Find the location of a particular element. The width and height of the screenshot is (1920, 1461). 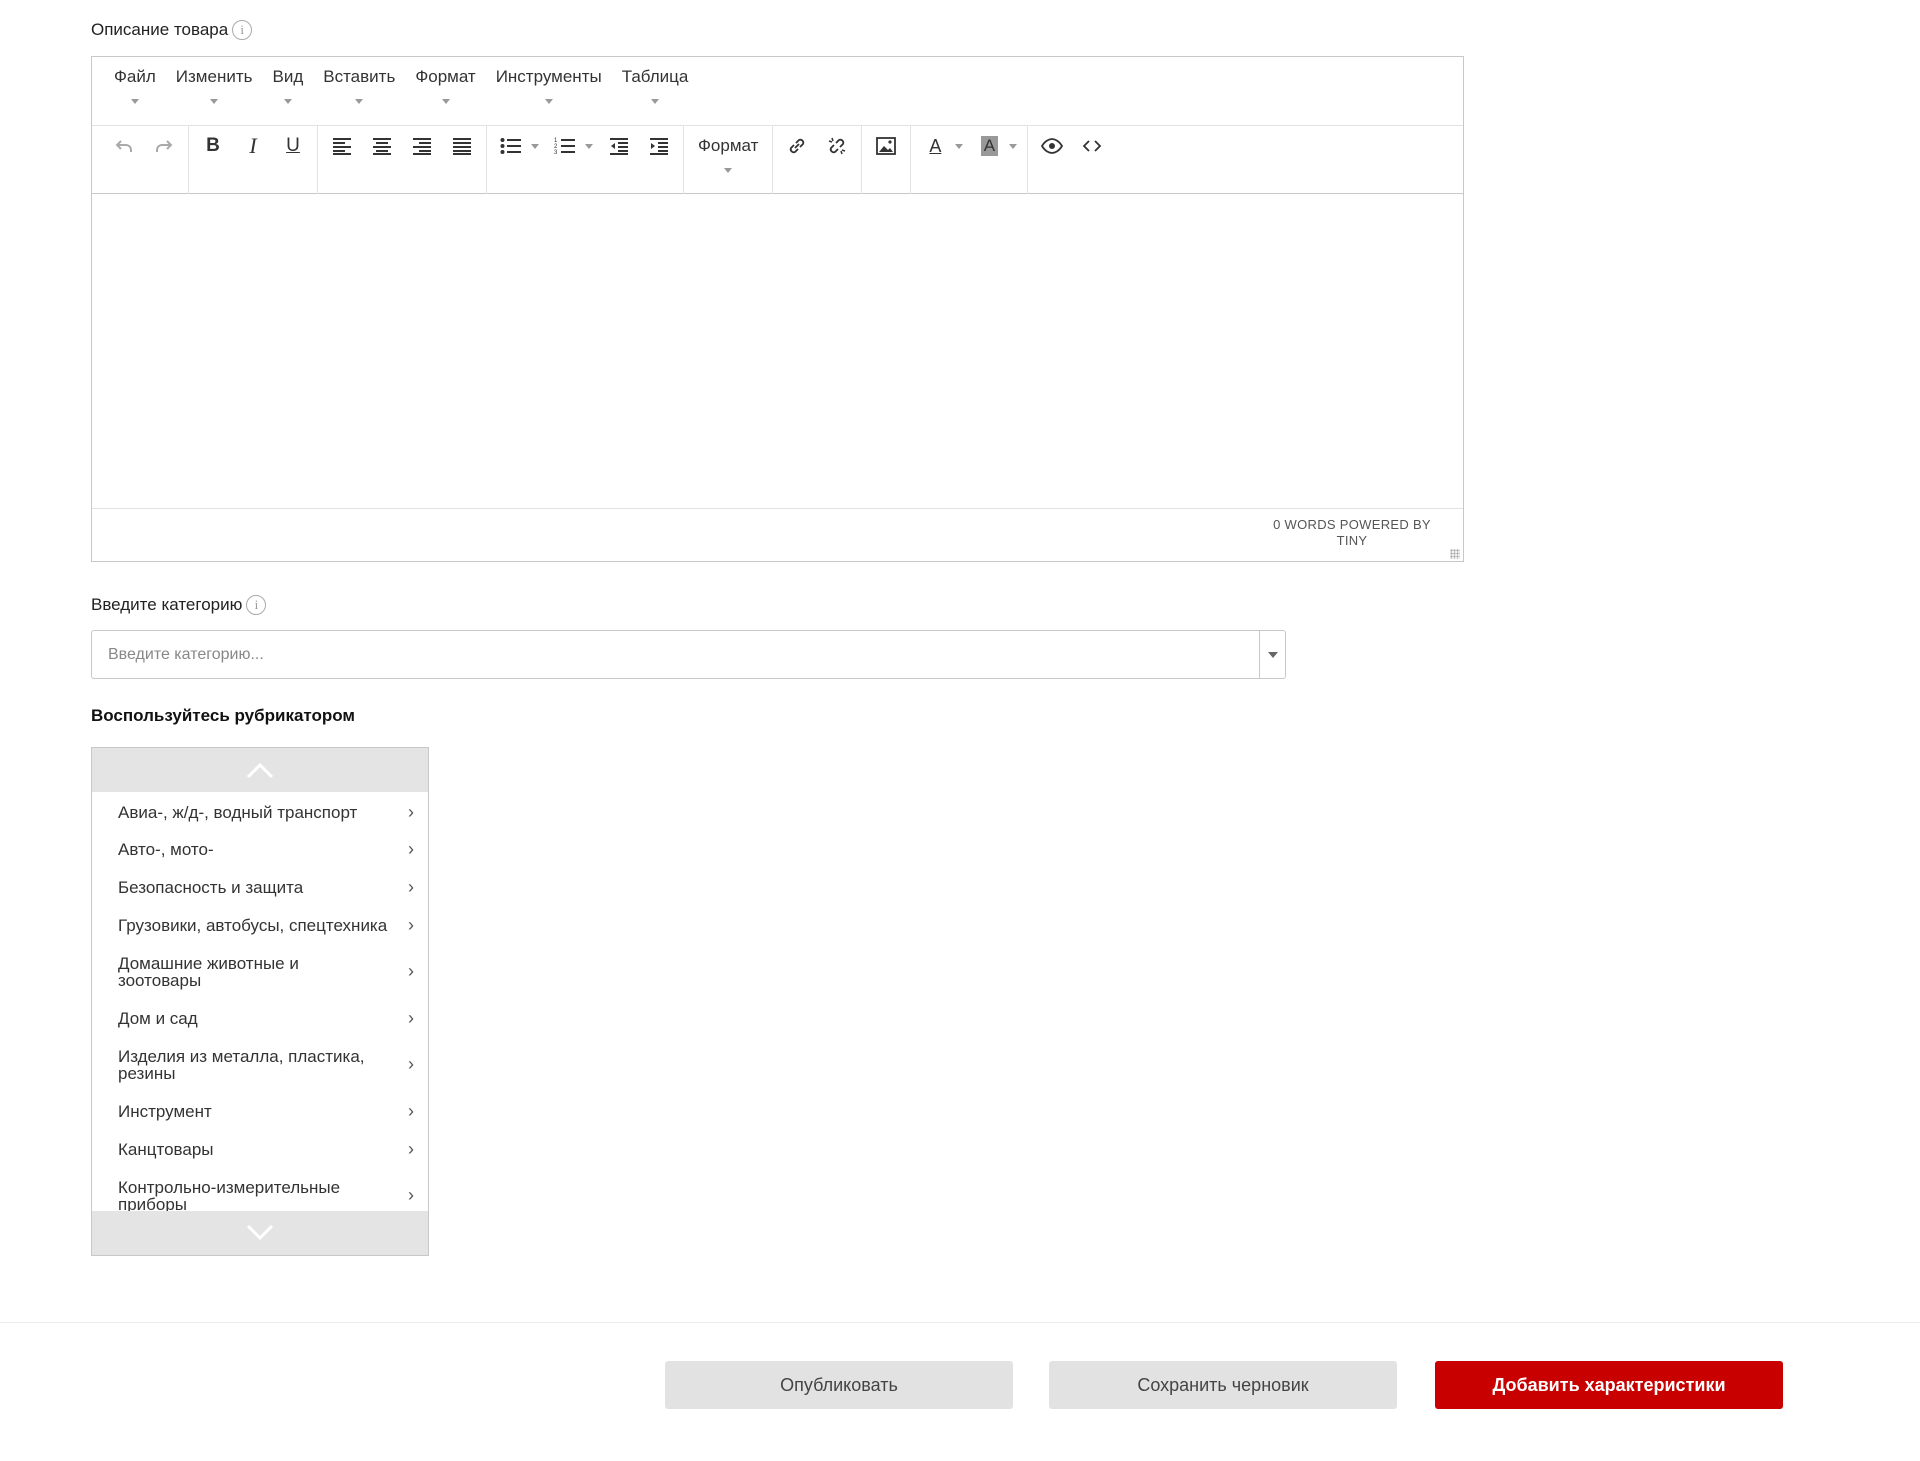

list-item-label: Грузовики, автобусы, спецтехника is located at coordinates (253, 925).